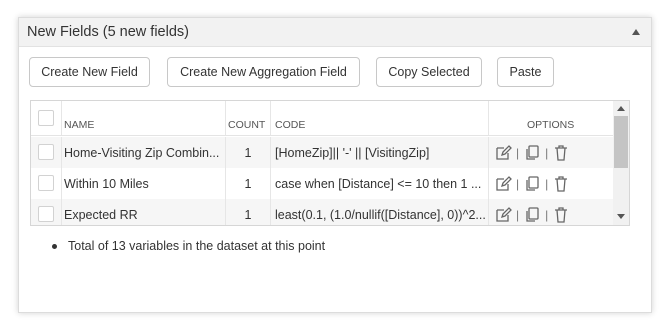  I want to click on copy-selected-button: Copy Selected, so click(429, 72).